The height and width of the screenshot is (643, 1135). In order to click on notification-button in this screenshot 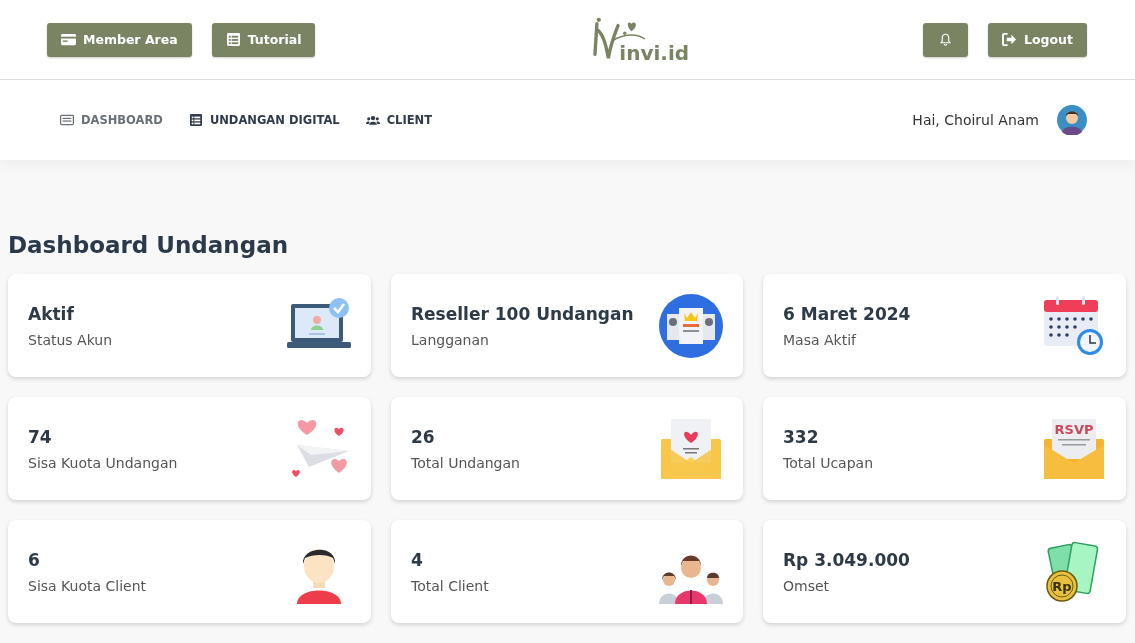, I will do `click(945, 39)`.